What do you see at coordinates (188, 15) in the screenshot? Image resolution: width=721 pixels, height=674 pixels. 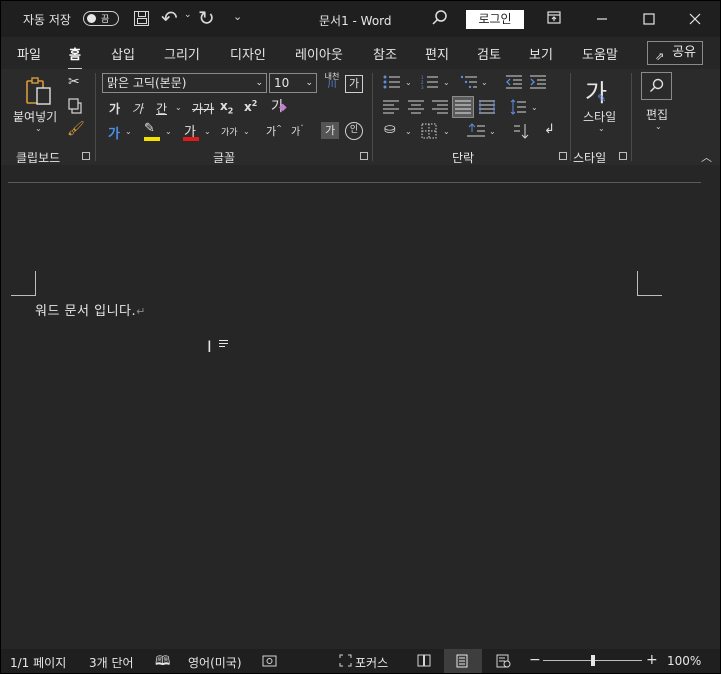 I see `undo-dropdown-icon: ⌄` at bounding box center [188, 15].